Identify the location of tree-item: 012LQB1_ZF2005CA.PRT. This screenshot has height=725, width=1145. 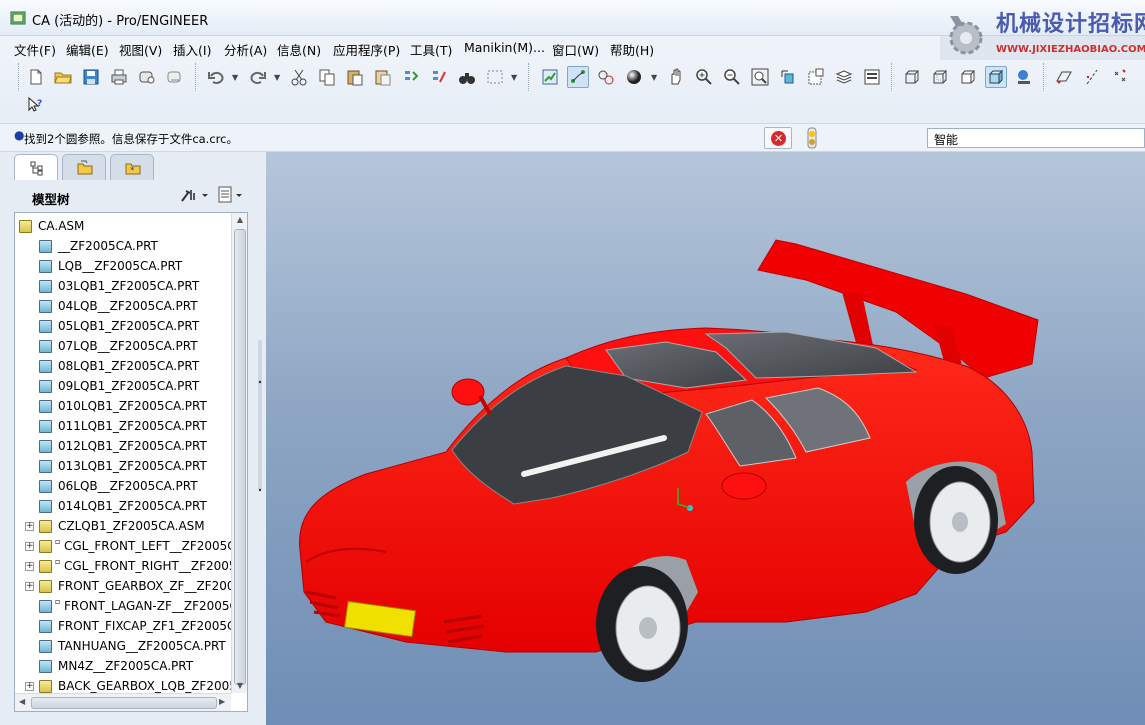
(123, 447).